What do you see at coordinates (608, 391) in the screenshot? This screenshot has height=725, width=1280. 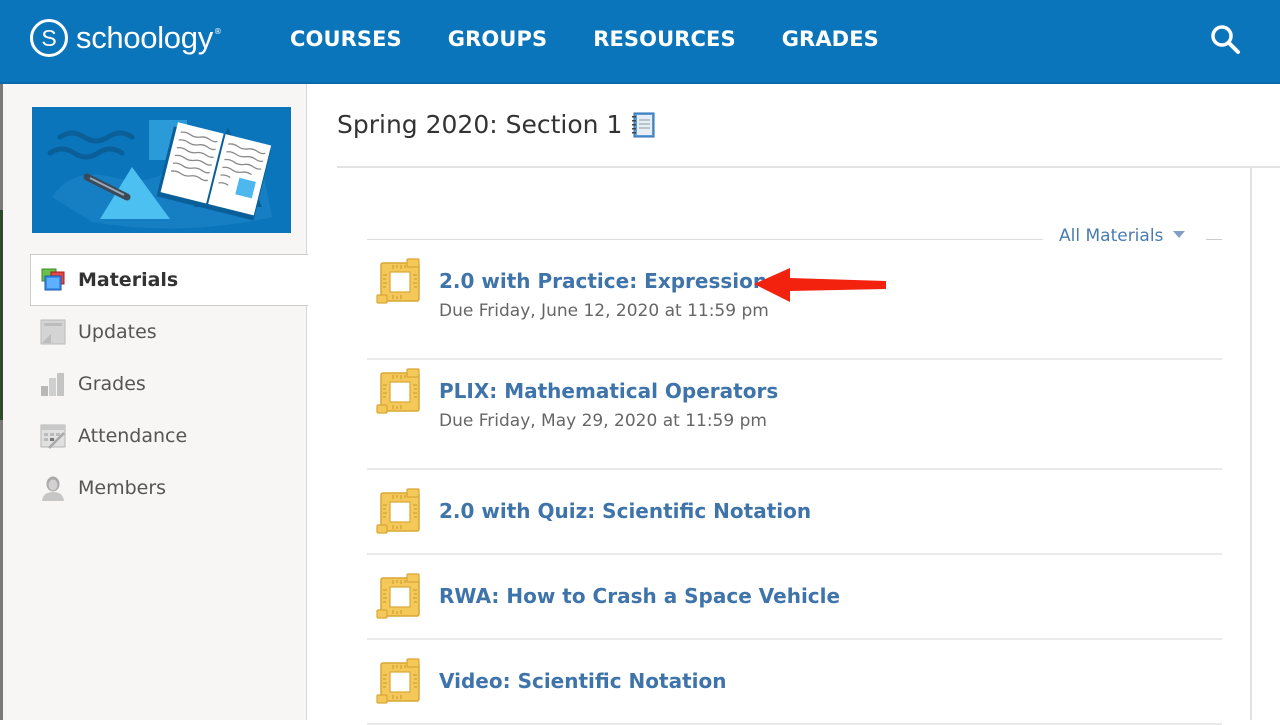 I see `material-title-link: PLIX: Mathematical Operators` at bounding box center [608, 391].